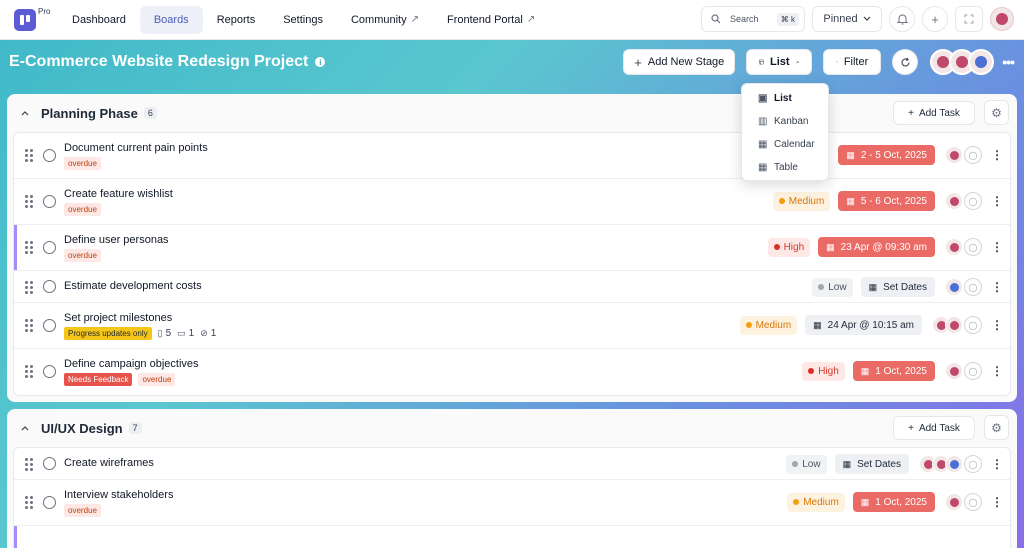 This screenshot has width=1024, height=548. Describe the element at coordinates (886, 155) in the screenshot. I see `due-date-pill: ▦ 2 - 5 Oct, 2025` at that location.